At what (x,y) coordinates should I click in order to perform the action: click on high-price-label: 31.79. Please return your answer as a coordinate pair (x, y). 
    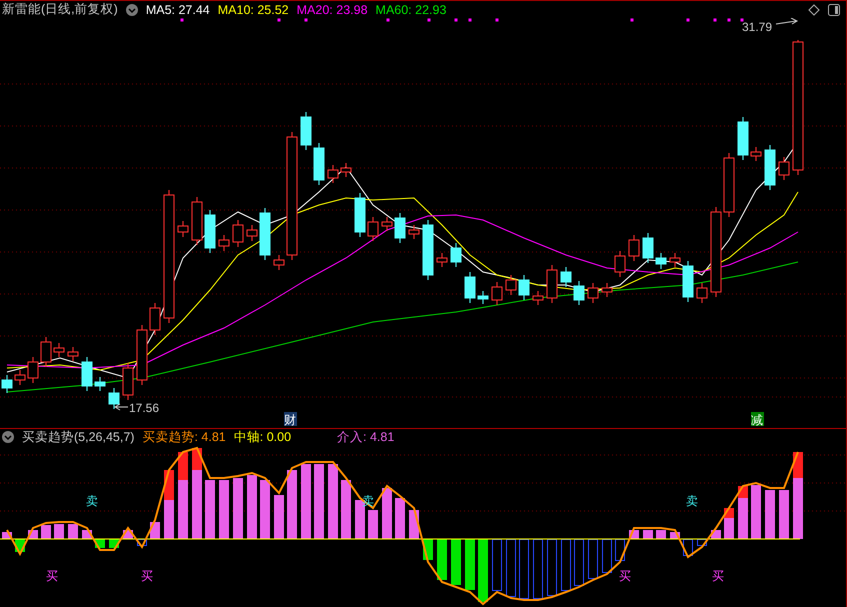
    Looking at the image, I should click on (757, 27).